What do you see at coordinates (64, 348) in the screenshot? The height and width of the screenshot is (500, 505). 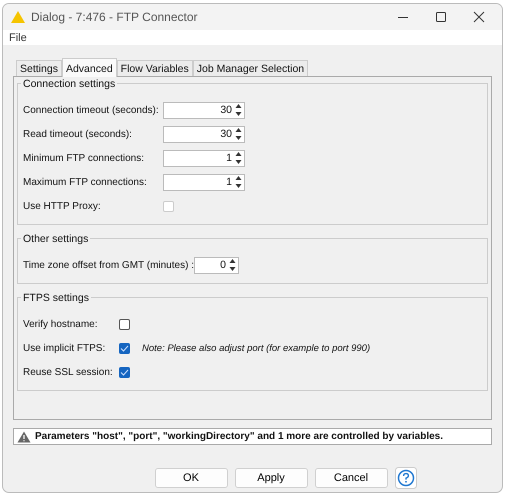 I see `field-label: Use implicit FTPS:` at bounding box center [64, 348].